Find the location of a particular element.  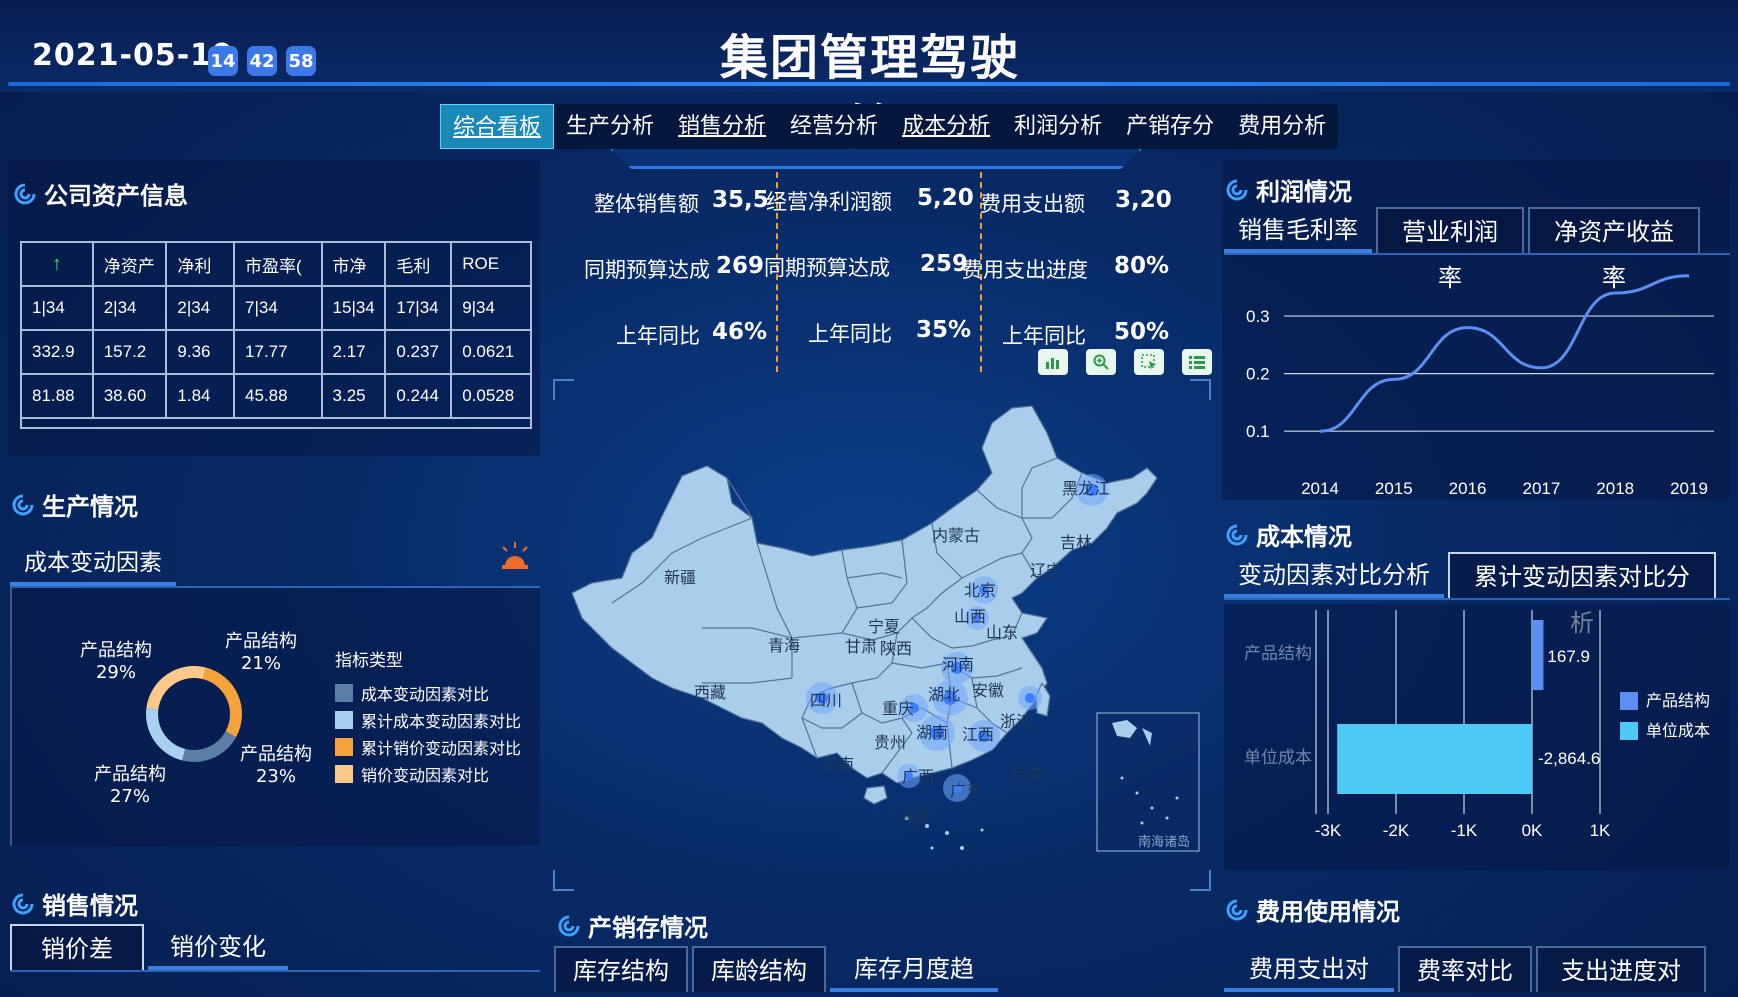

table-cell: 7|34 is located at coordinates (278, 308).